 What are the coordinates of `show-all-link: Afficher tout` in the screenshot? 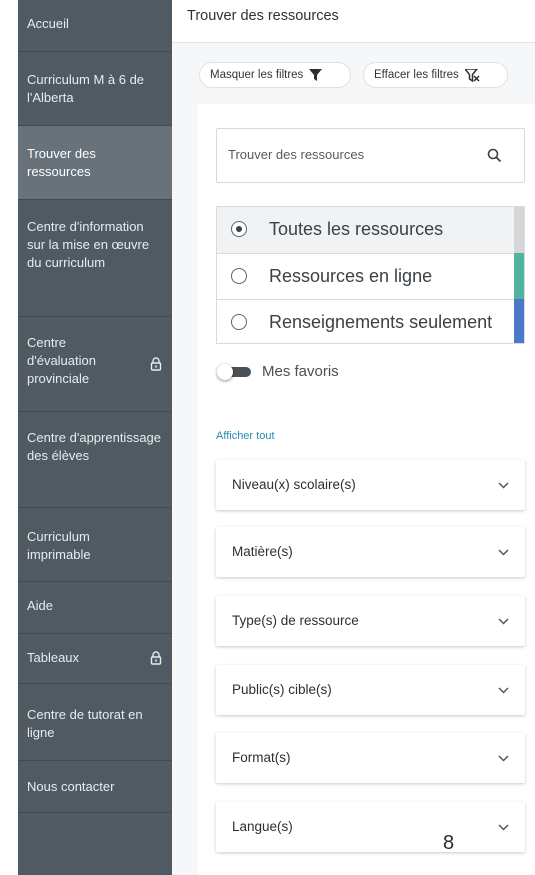 It's located at (245, 436).